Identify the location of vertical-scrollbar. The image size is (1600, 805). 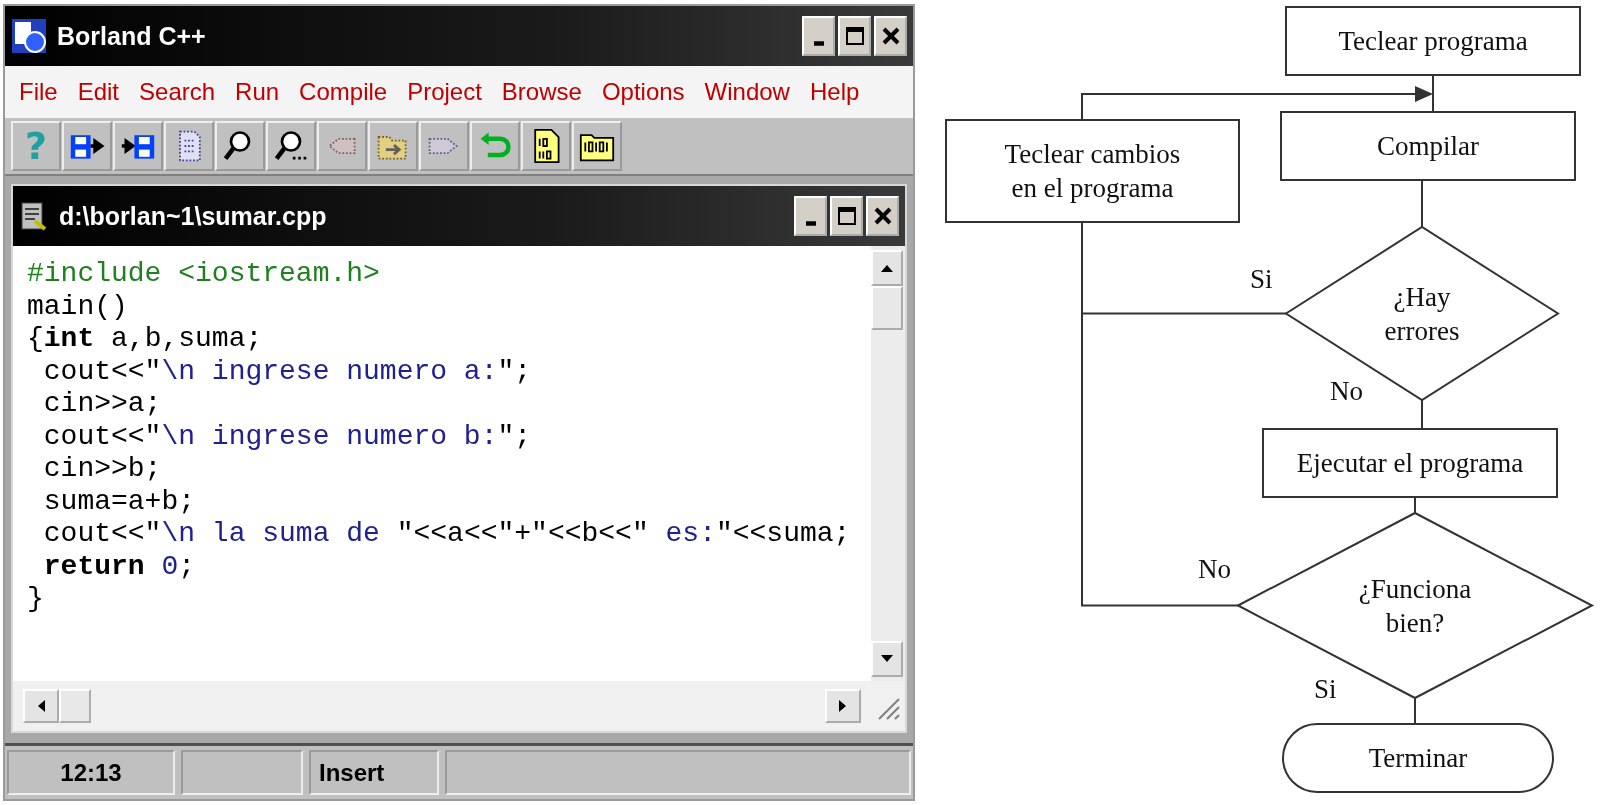
(888, 463).